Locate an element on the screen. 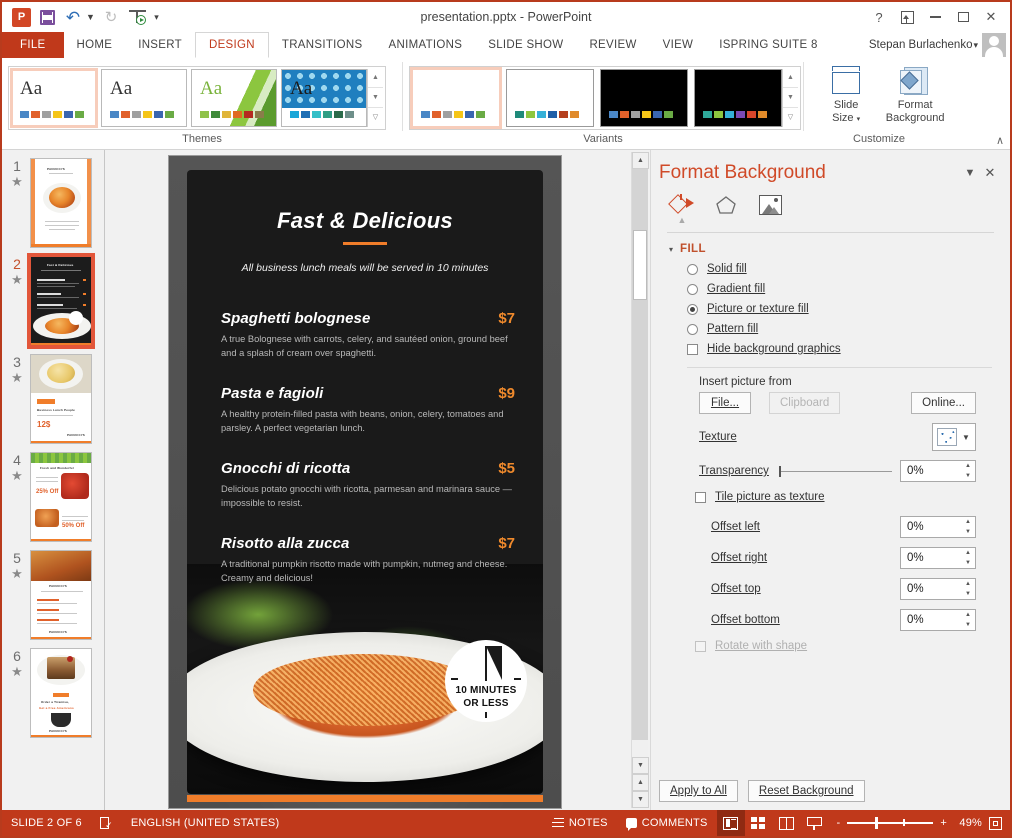 This screenshot has height=838, width=1012. scroll-down-icon: ▼ is located at coordinates (640, 765).